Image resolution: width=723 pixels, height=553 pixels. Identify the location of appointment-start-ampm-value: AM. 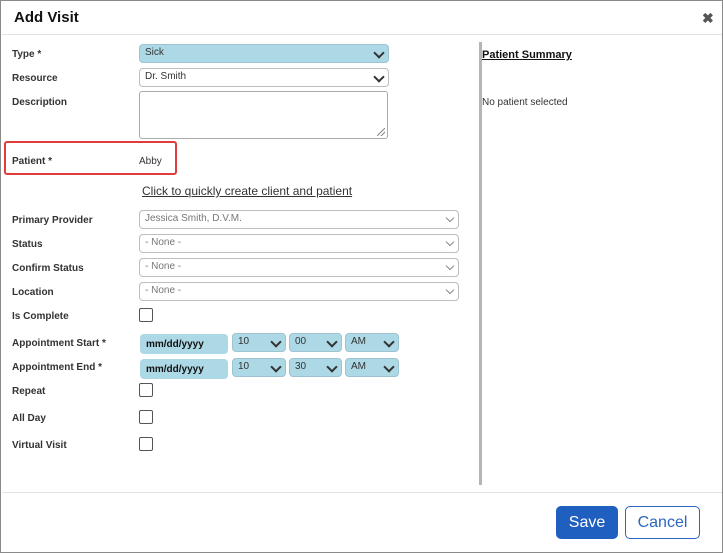
(358, 341).